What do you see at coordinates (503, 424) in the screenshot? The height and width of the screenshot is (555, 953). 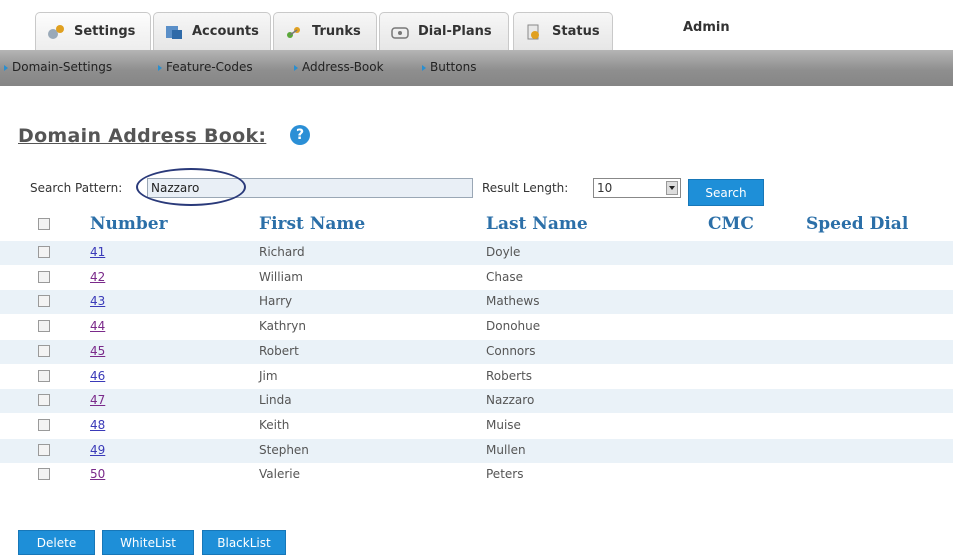 I see `last-name-cell: Muise` at bounding box center [503, 424].